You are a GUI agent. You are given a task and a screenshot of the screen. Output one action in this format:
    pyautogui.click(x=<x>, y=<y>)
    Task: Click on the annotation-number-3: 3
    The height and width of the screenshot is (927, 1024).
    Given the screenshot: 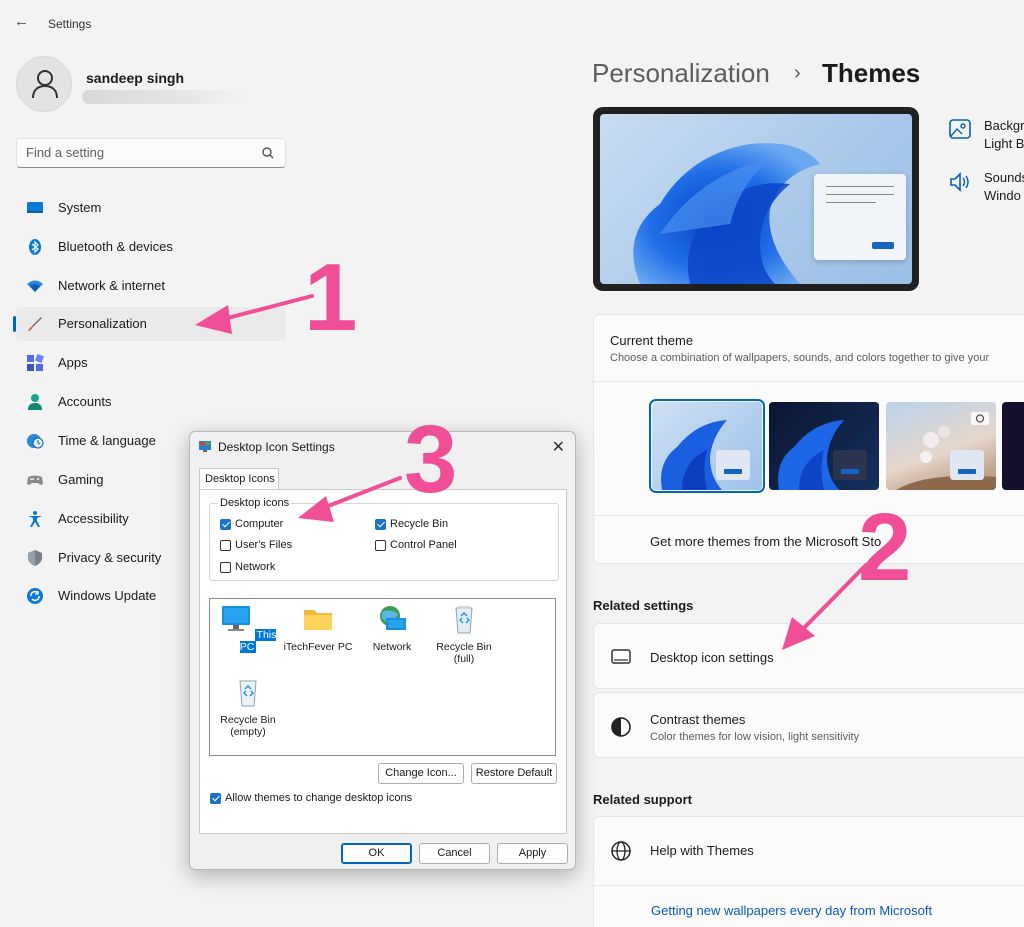 What is the action you would take?
    pyautogui.click(x=431, y=459)
    